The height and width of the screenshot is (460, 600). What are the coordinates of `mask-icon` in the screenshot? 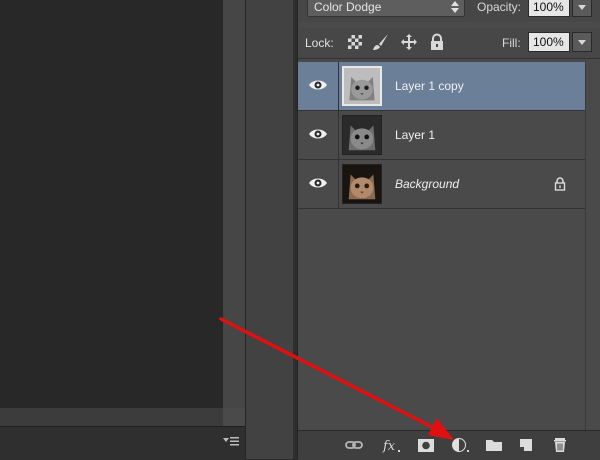 It's located at (426, 445).